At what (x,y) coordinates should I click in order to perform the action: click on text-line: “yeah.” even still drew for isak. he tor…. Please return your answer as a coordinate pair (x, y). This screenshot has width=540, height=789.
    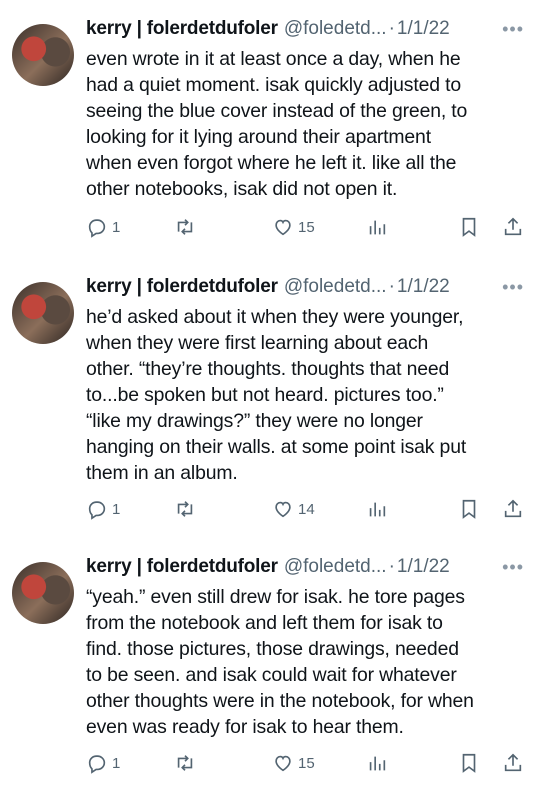
    Looking at the image, I should click on (275, 597).